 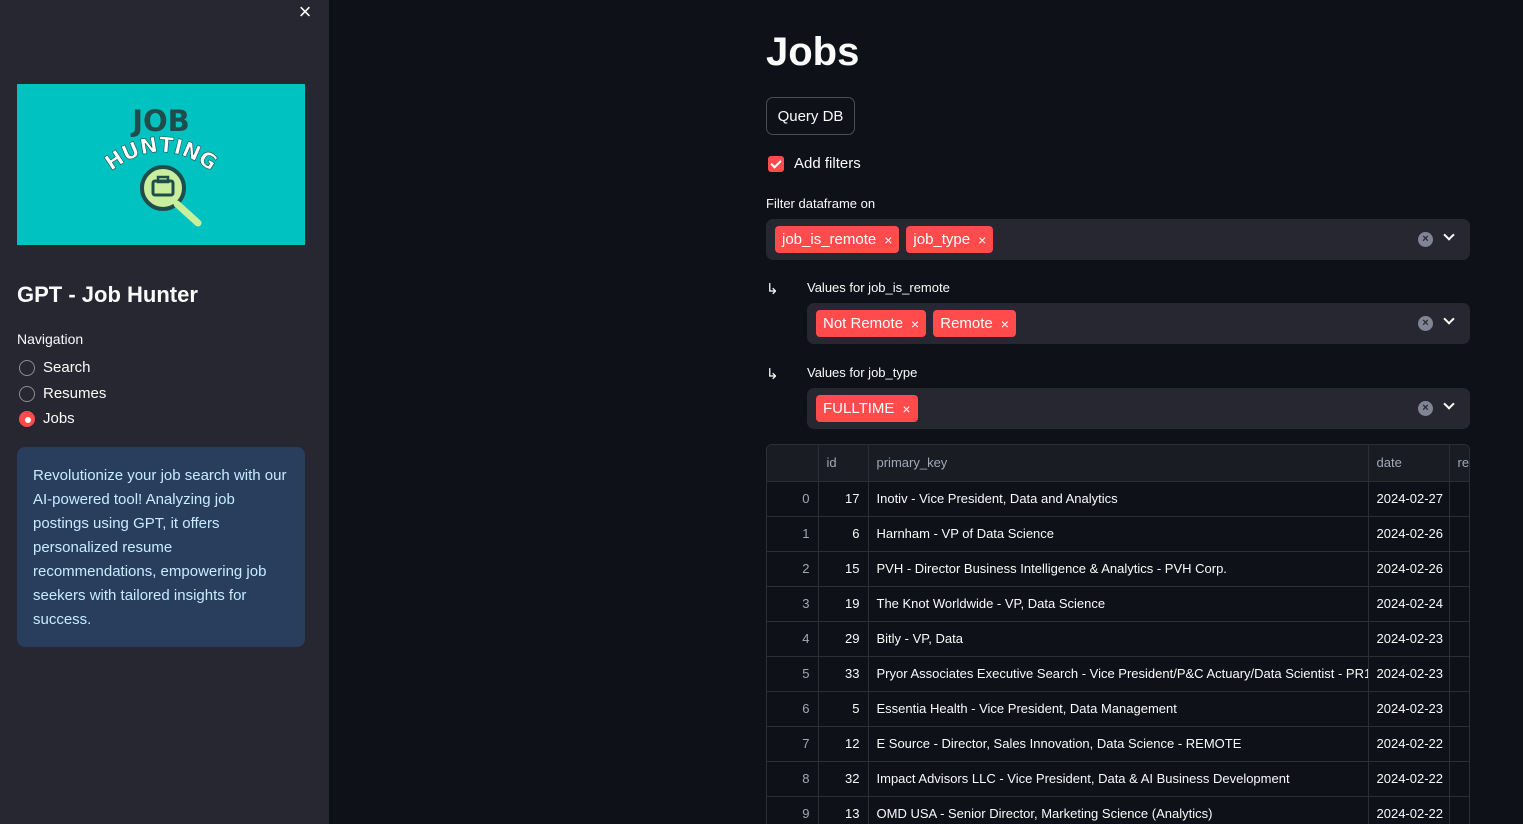 I want to click on table-row: 4 29 Bitly - VP, Data 2024-02-23, so click(x=1118, y=639).